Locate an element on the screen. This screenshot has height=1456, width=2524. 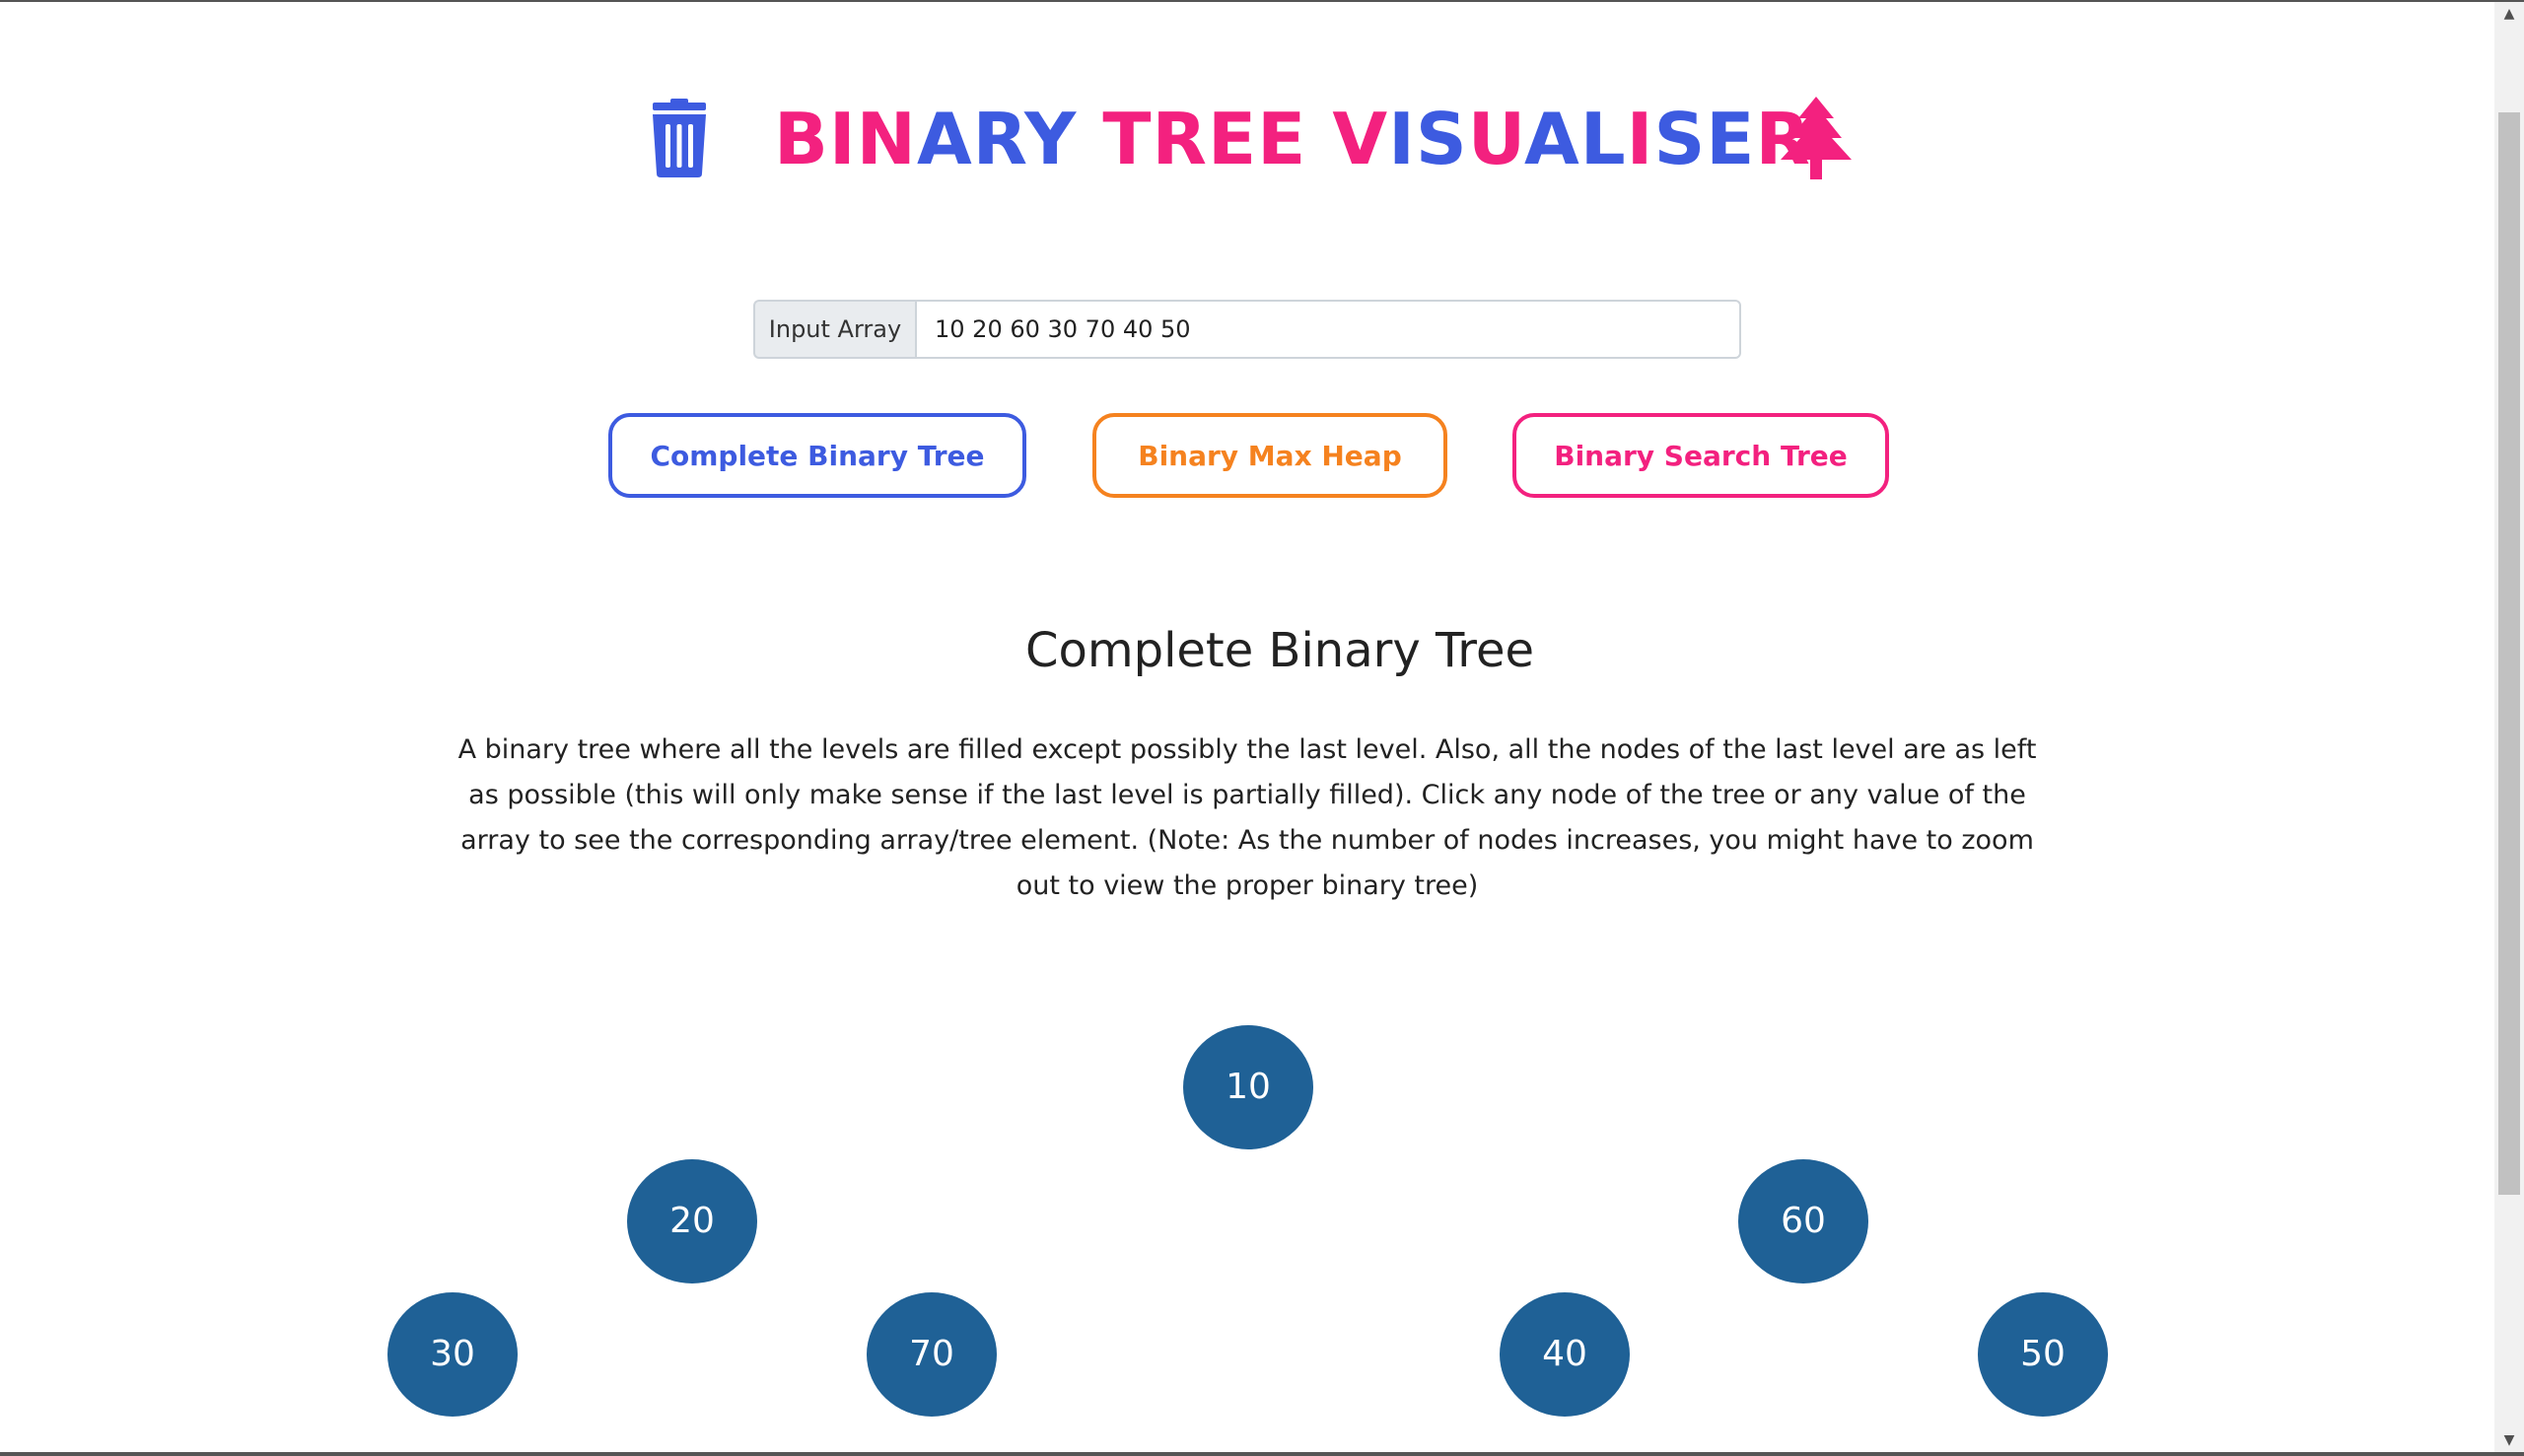
input-array-field is located at coordinates (1328, 329).